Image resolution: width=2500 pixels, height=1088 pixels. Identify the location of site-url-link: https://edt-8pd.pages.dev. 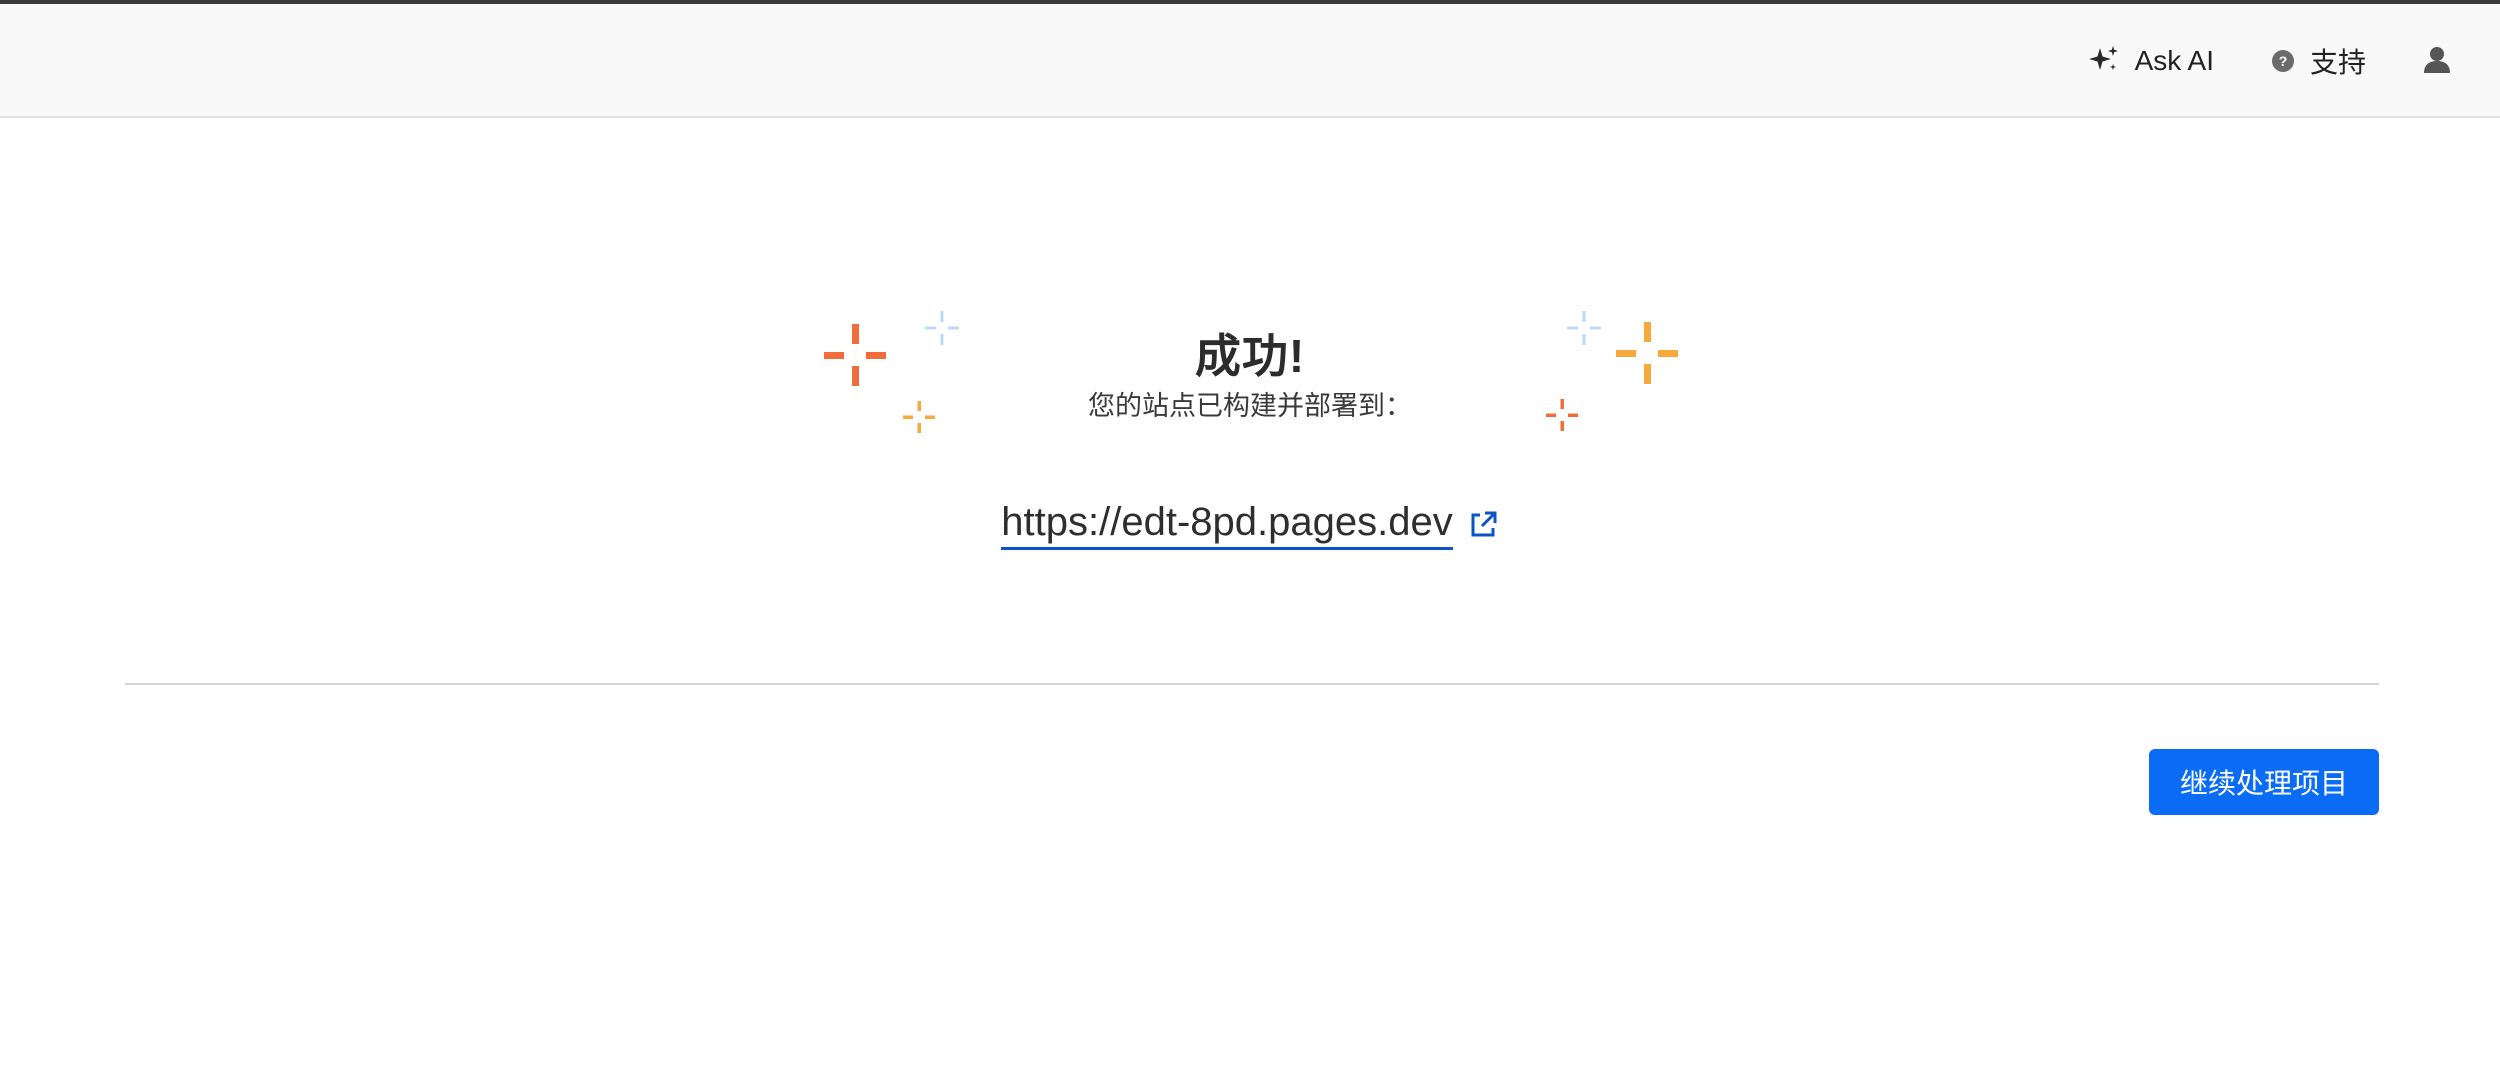
(1249, 525).